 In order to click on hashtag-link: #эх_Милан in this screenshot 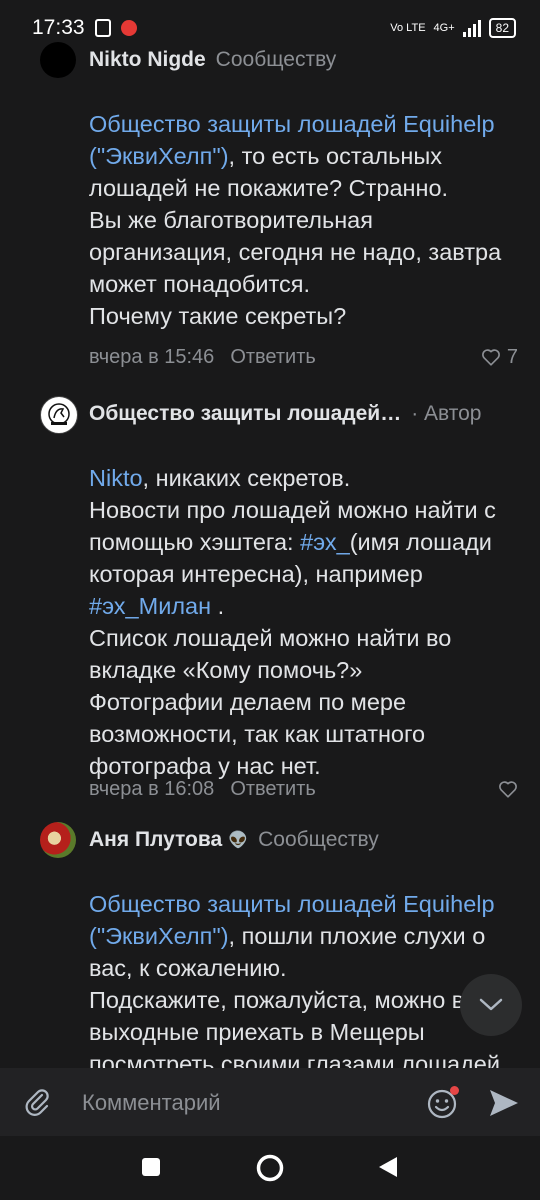, I will do `click(150, 606)`.